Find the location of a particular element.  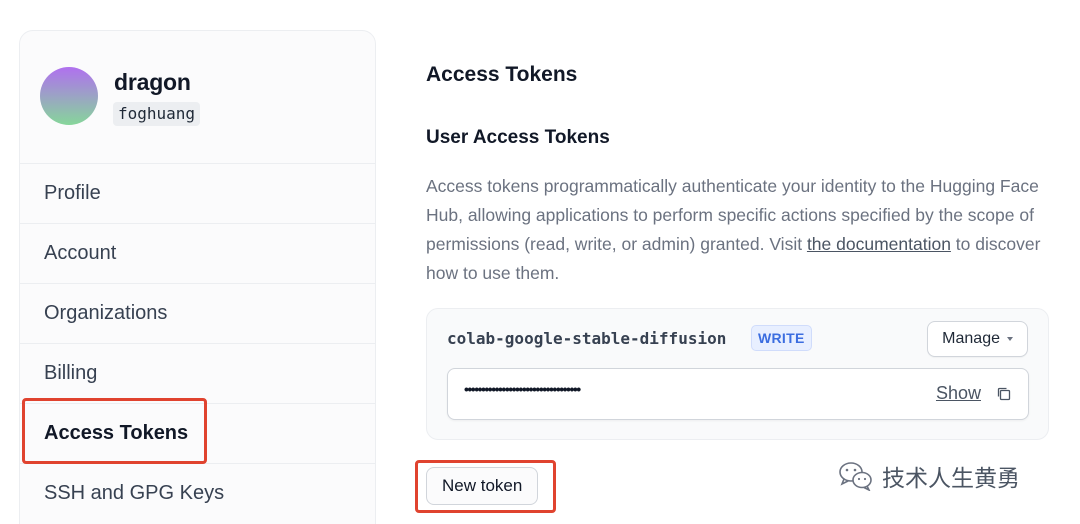

documentation-link: the documentation is located at coordinates (879, 244).